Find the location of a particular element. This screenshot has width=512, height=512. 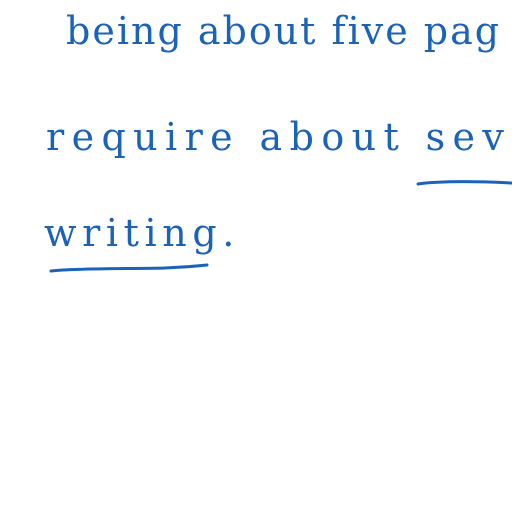

text-line-2: require about sev is located at coordinates (279, 137).